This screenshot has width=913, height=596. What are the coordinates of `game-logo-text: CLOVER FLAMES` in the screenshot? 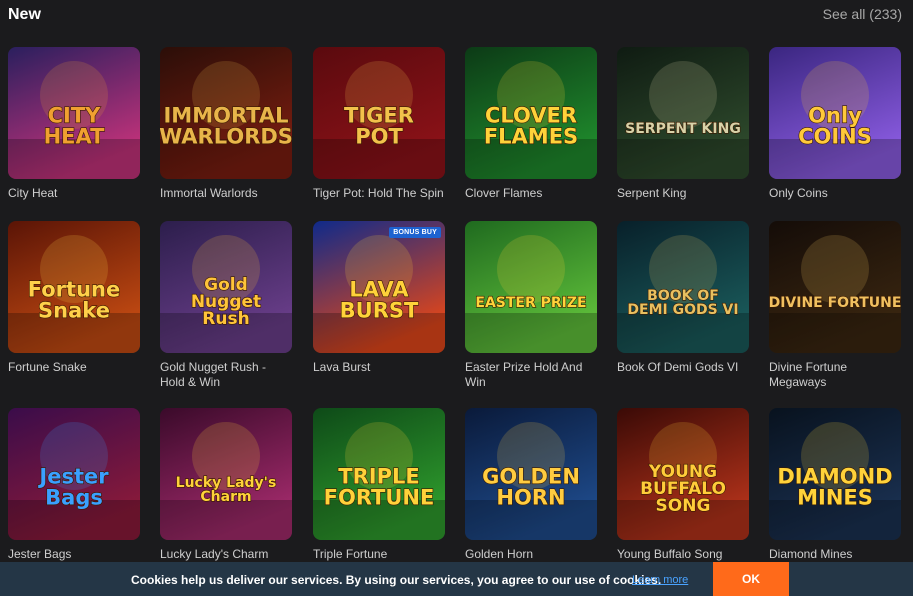 It's located at (531, 126).